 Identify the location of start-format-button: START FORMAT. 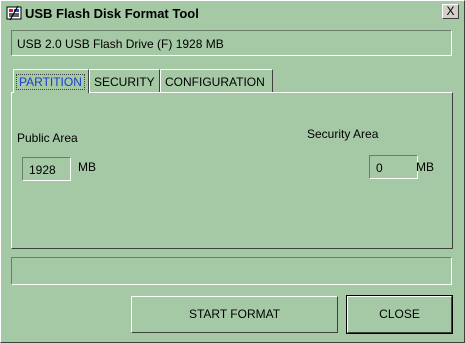
(234, 314).